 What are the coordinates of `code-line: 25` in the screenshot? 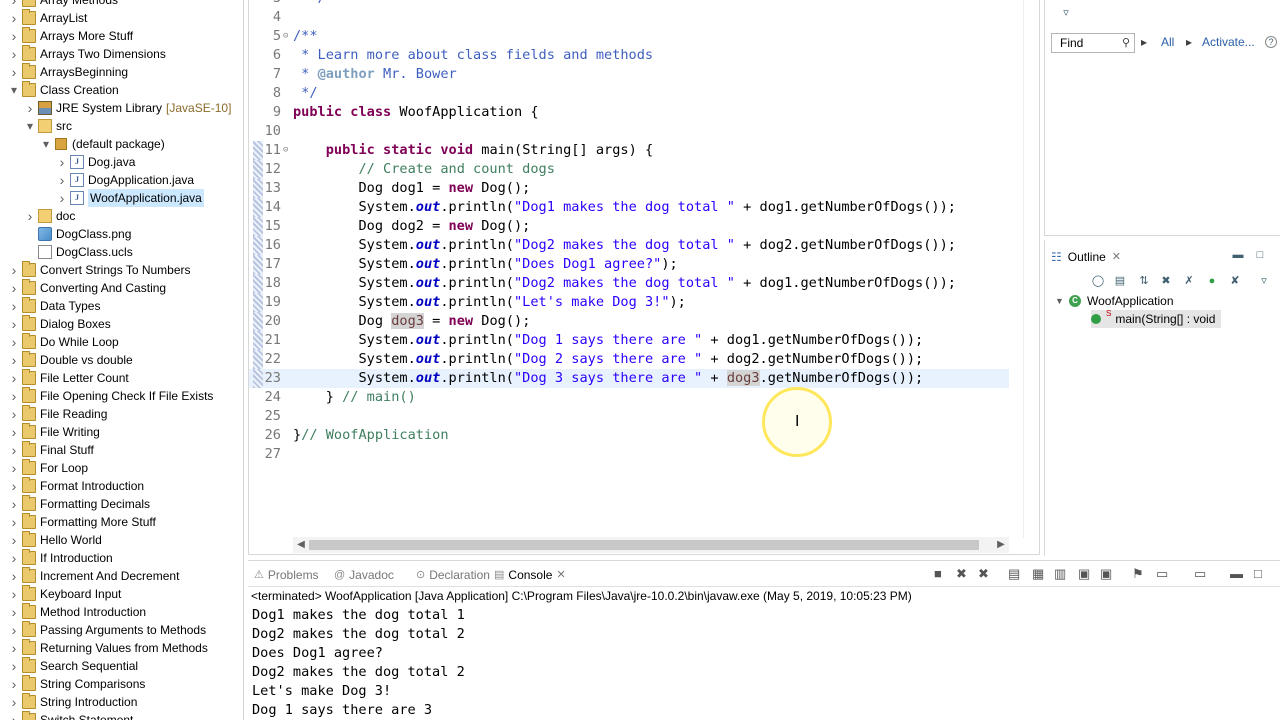 It's located at (629, 416).